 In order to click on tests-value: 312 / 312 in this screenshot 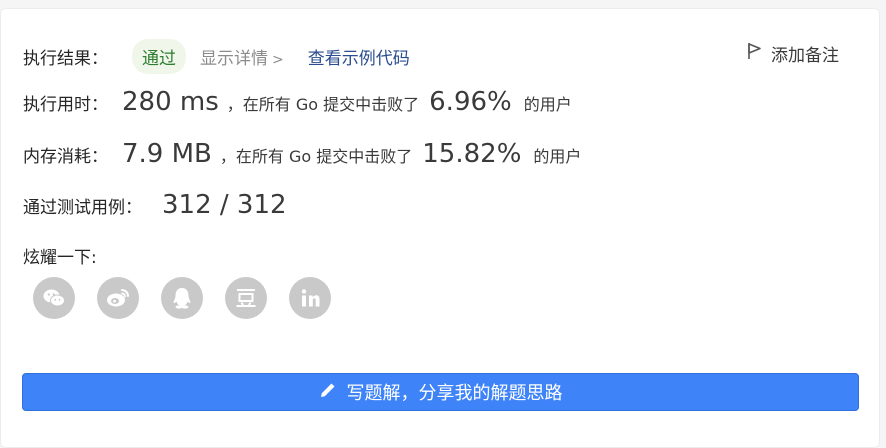, I will do `click(224, 205)`.